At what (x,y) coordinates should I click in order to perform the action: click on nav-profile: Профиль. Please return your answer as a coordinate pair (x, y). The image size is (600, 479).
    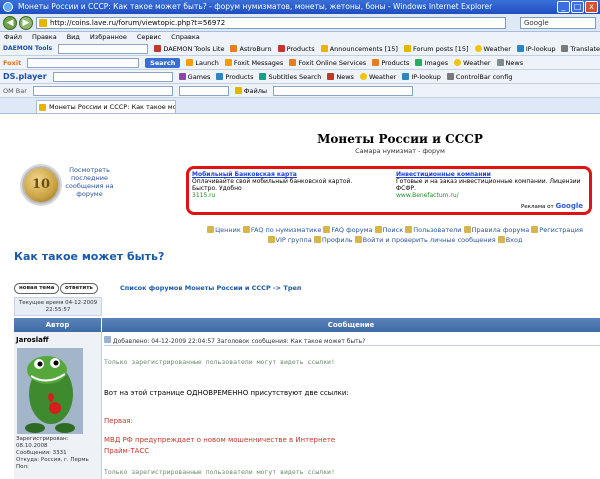
    Looking at the image, I should click on (333, 240).